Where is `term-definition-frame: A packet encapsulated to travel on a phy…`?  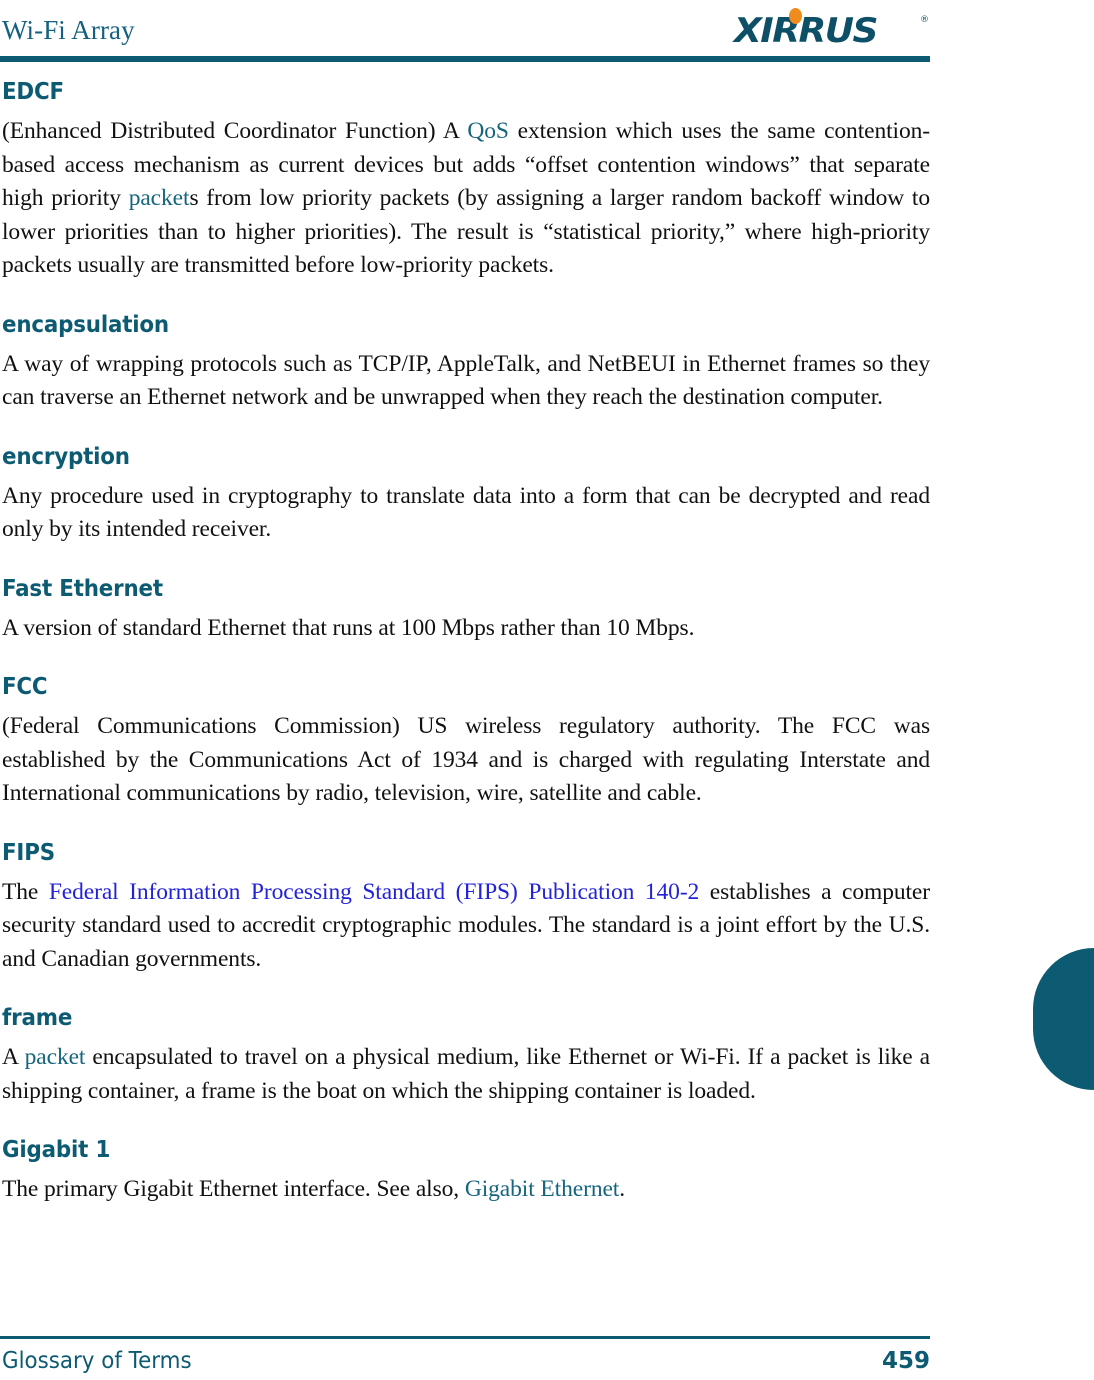
term-definition-frame: A packet encapsulated to travel on a phy… is located at coordinates (466, 1074).